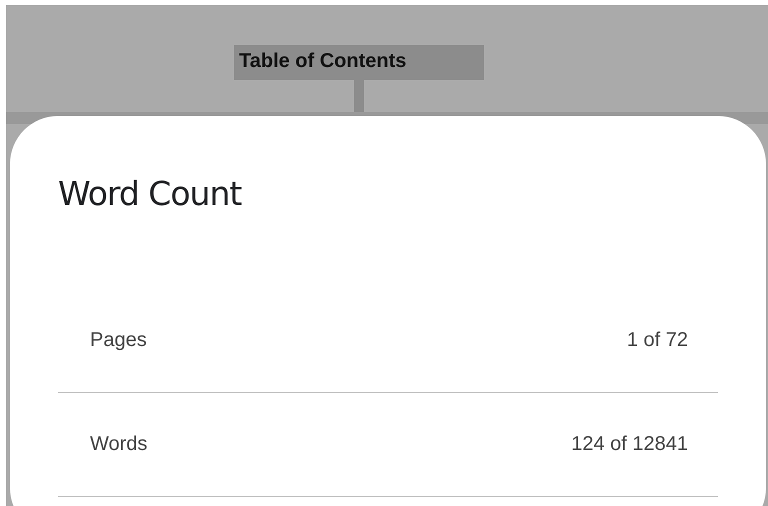  Describe the element at coordinates (629, 444) in the screenshot. I see `stat-value: 124 of 12841` at that location.